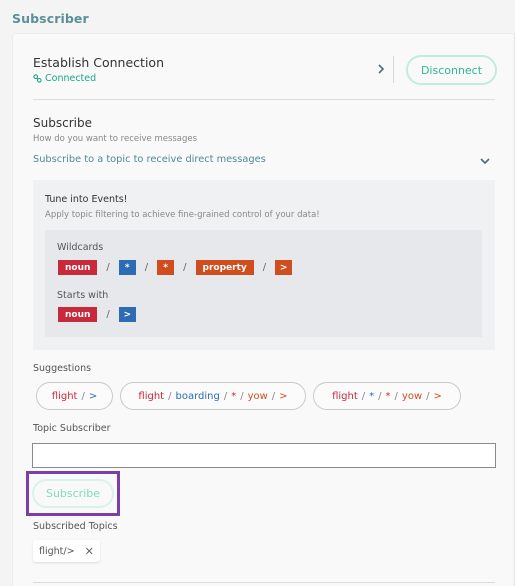 The image size is (515, 586). What do you see at coordinates (73, 493) in the screenshot?
I see `subscribe-button: Subscribe` at bounding box center [73, 493].